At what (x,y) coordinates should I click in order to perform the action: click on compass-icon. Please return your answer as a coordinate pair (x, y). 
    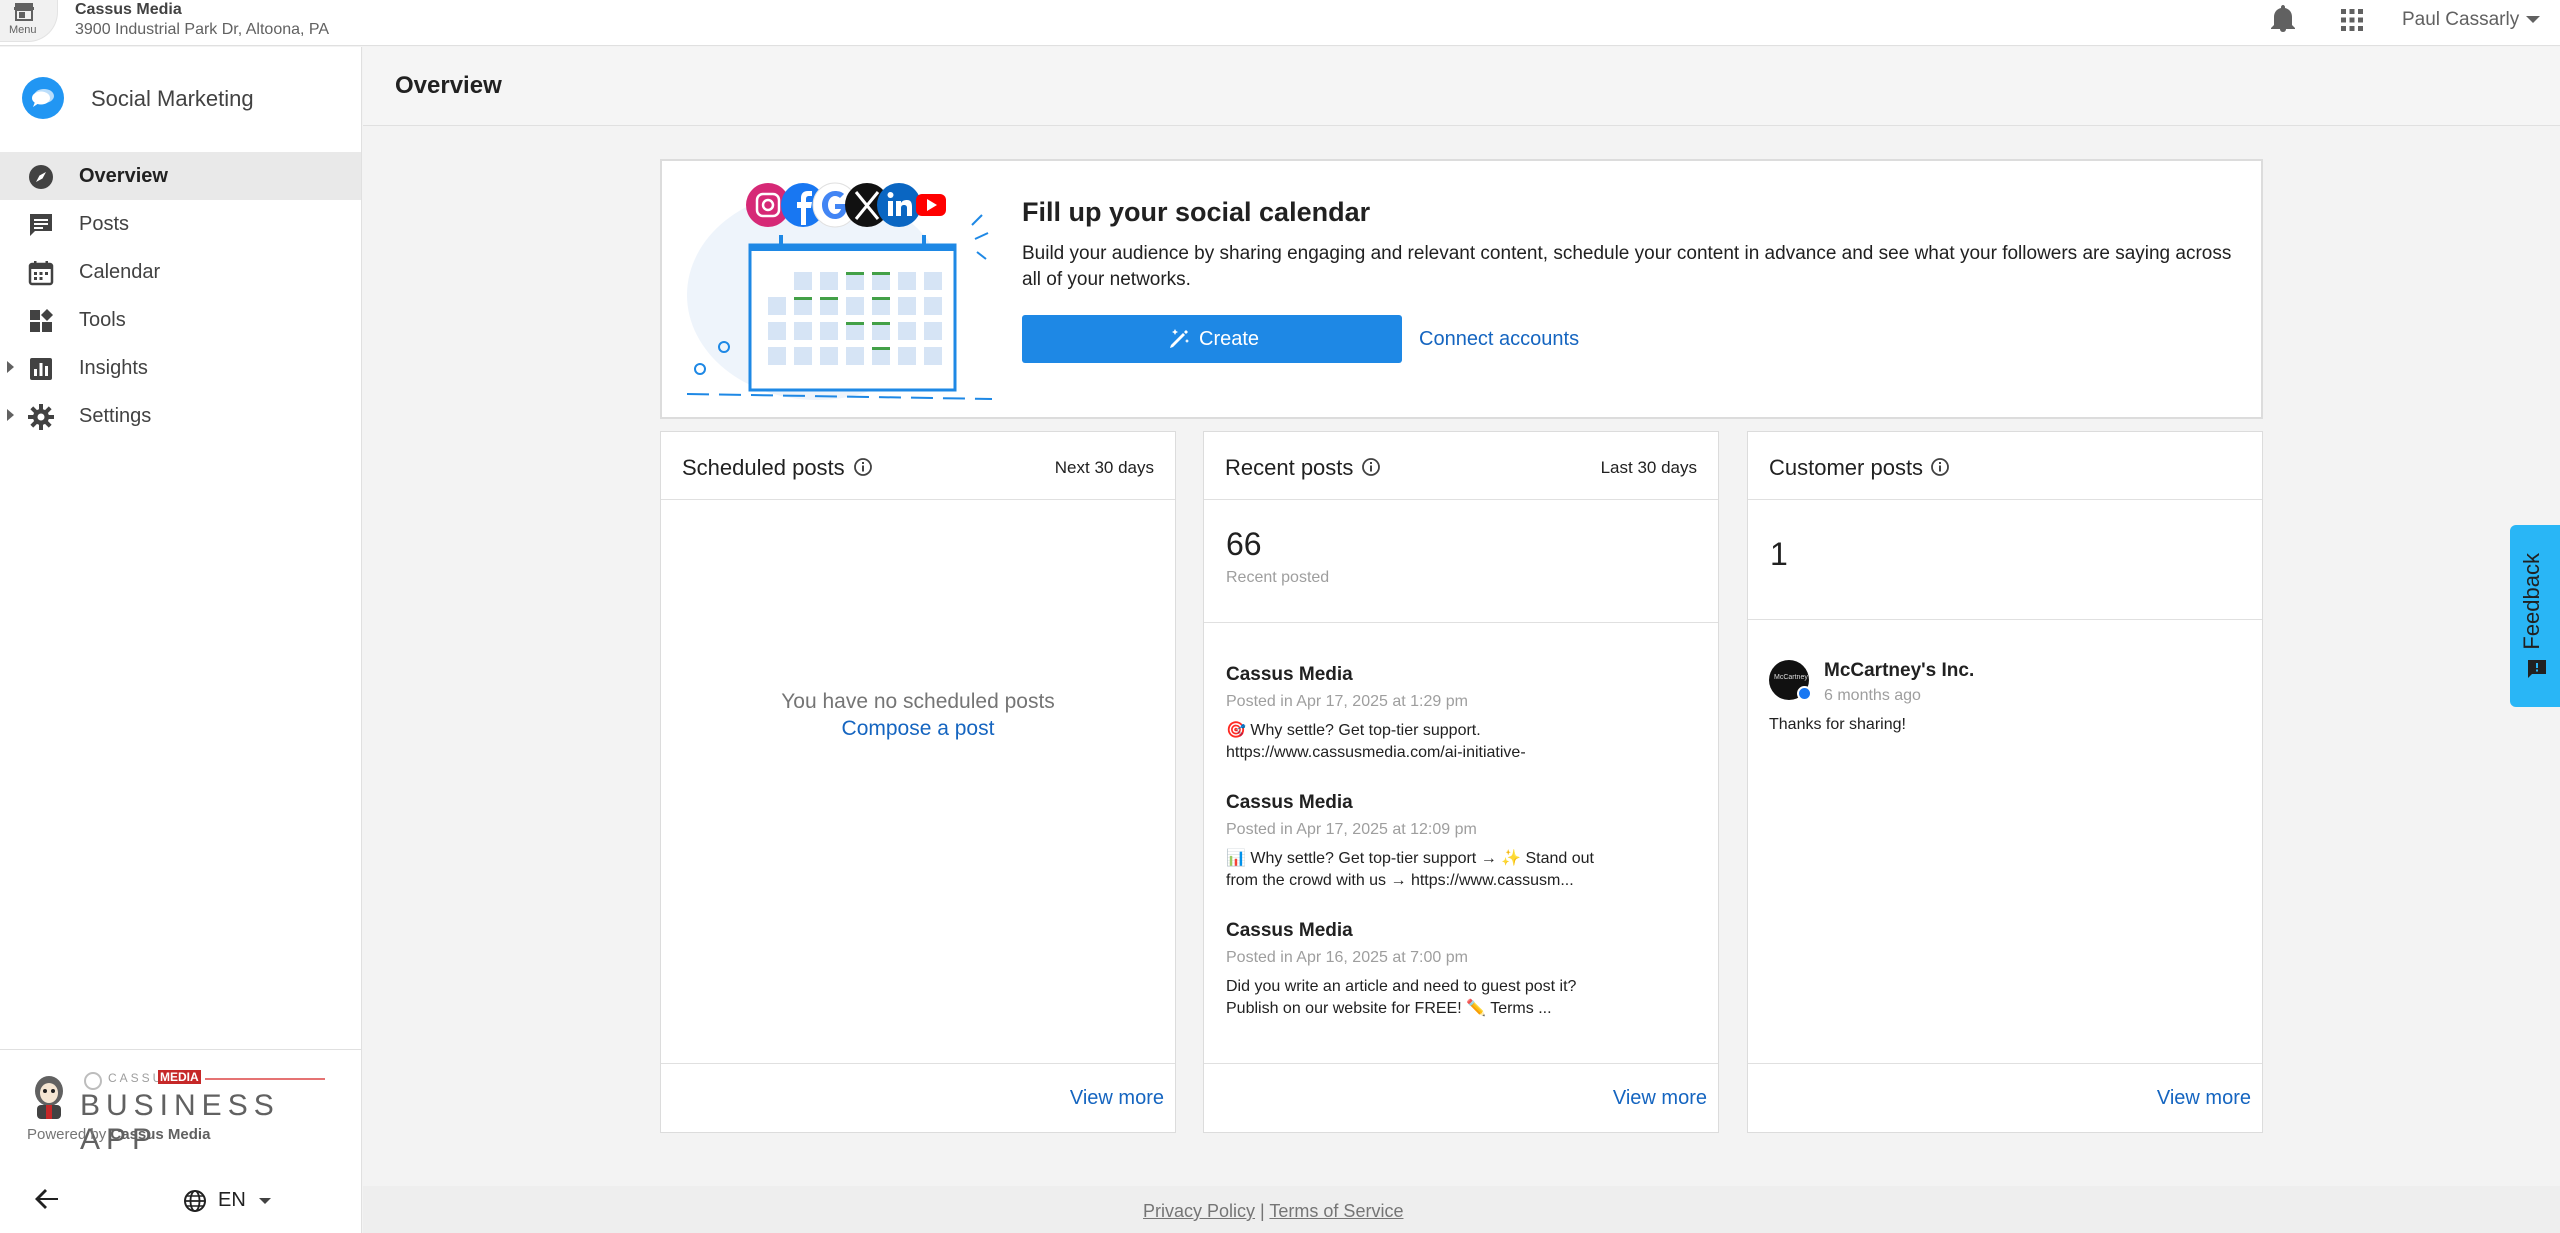
    Looking at the image, I should click on (41, 177).